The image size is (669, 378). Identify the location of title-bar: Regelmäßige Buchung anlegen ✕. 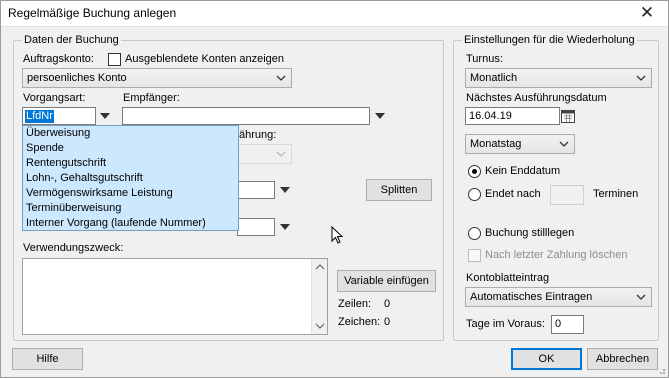
(334, 14).